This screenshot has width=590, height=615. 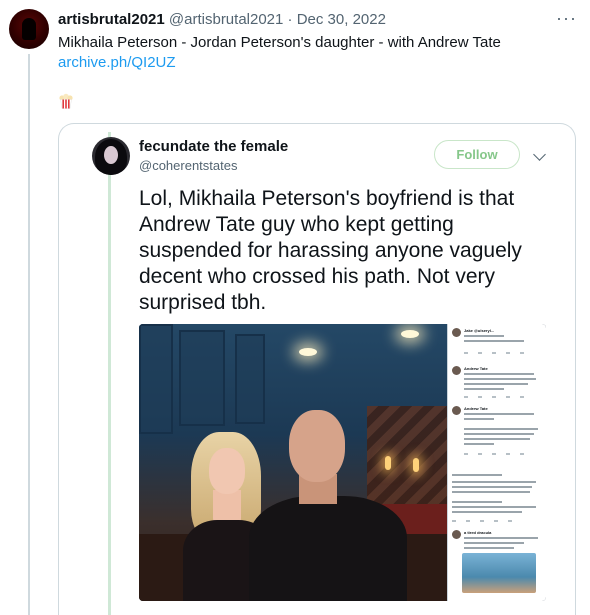 I want to click on author-name: artisbrutal2021, so click(x=111, y=19).